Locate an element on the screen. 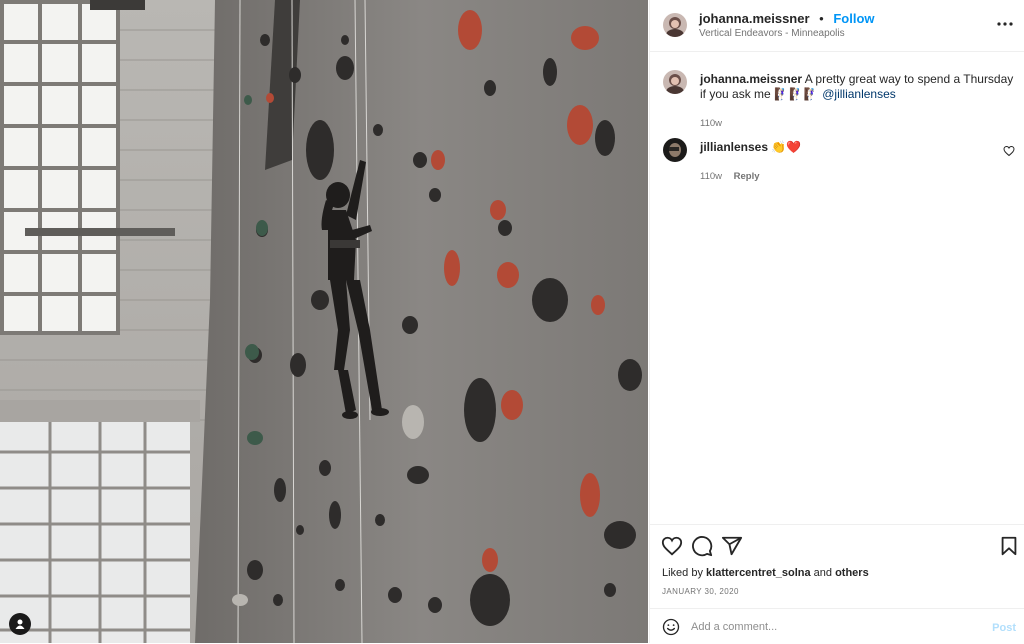  tagged-users-button is located at coordinates (20, 624).